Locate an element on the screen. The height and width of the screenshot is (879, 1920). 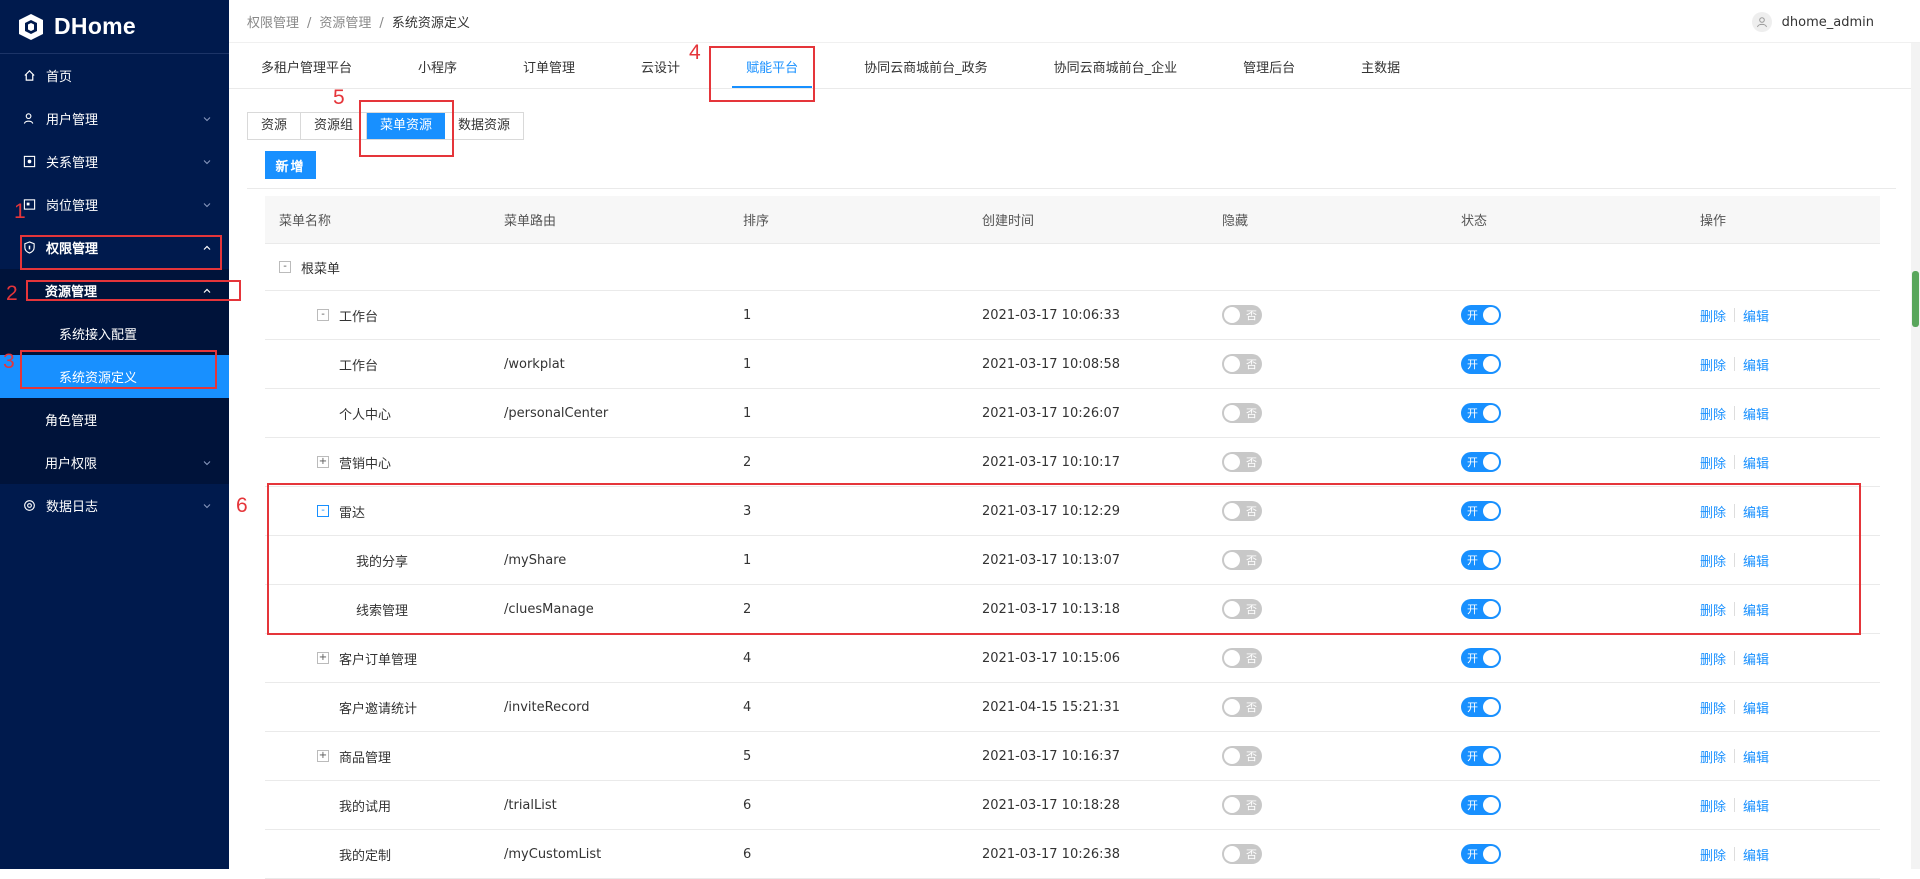
breadcrumb-item: 资源管理 is located at coordinates (345, 23).